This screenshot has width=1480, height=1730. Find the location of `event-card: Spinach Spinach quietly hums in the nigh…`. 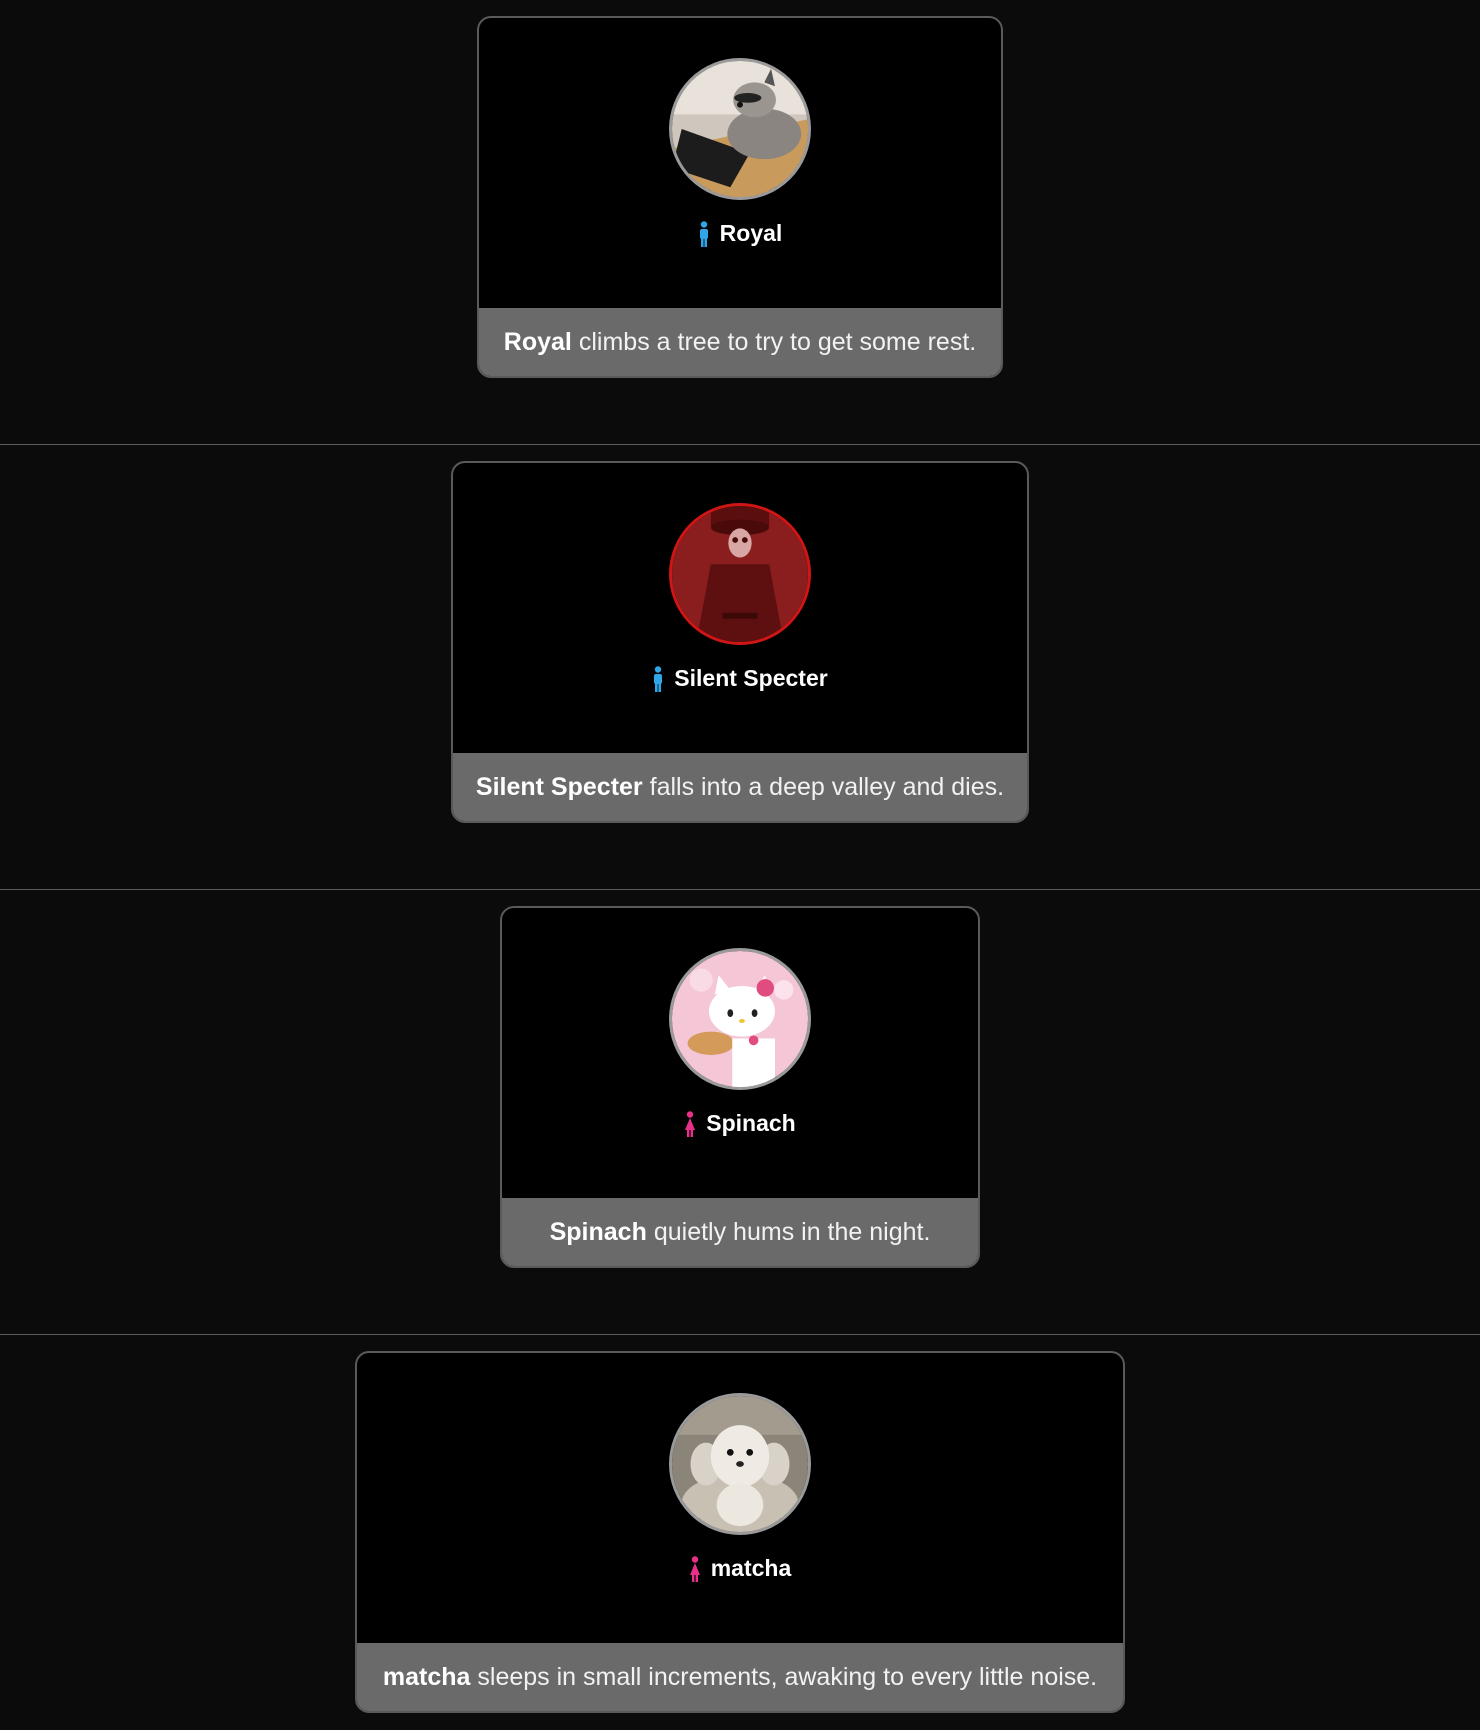

event-card: Spinach Spinach quietly hums in the nigh… is located at coordinates (740, 1087).